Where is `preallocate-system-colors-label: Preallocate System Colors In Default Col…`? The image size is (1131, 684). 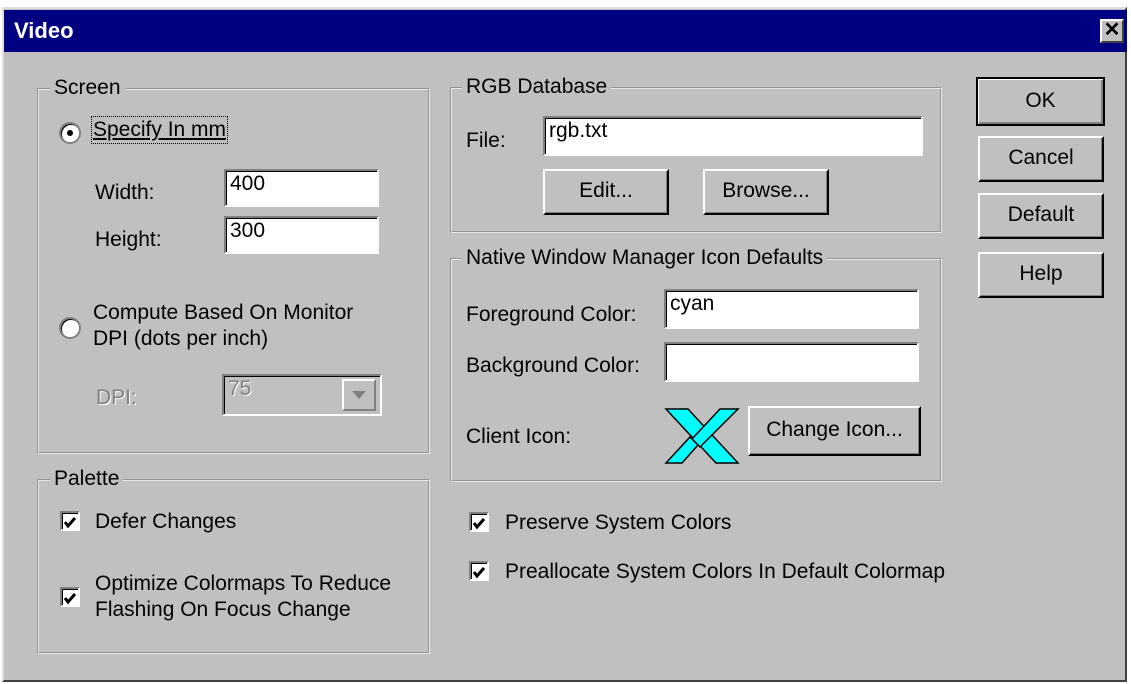
preallocate-system-colors-label: Preallocate System Colors In Default Col… is located at coordinates (725, 572).